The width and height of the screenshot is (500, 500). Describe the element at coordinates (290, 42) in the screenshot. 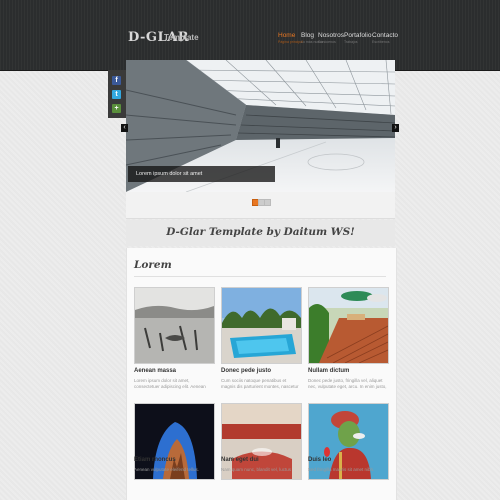

I see `nav-sublabel: Página principal` at that location.